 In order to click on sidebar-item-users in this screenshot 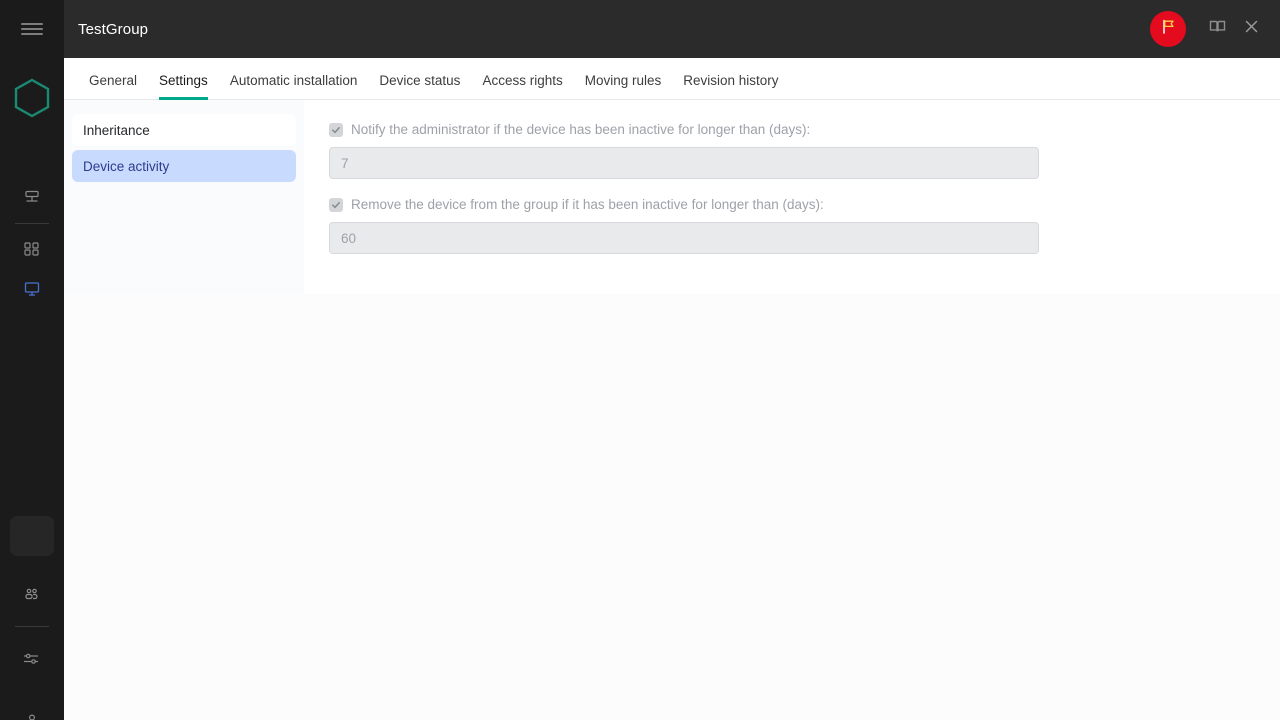, I will do `click(32, 594)`.